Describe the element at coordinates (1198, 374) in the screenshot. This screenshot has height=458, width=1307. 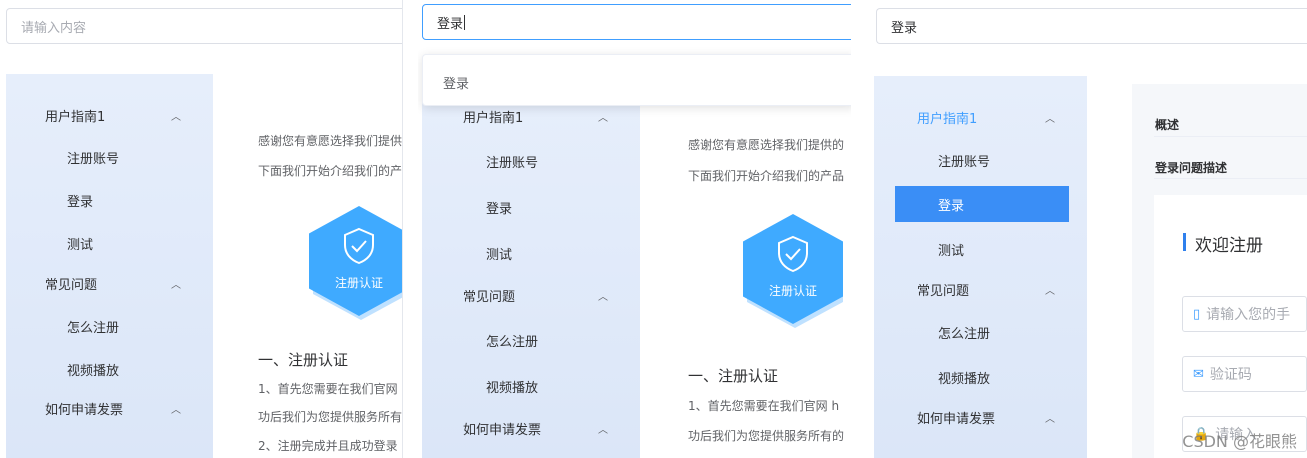
I see `mail-icon: ✉` at that location.